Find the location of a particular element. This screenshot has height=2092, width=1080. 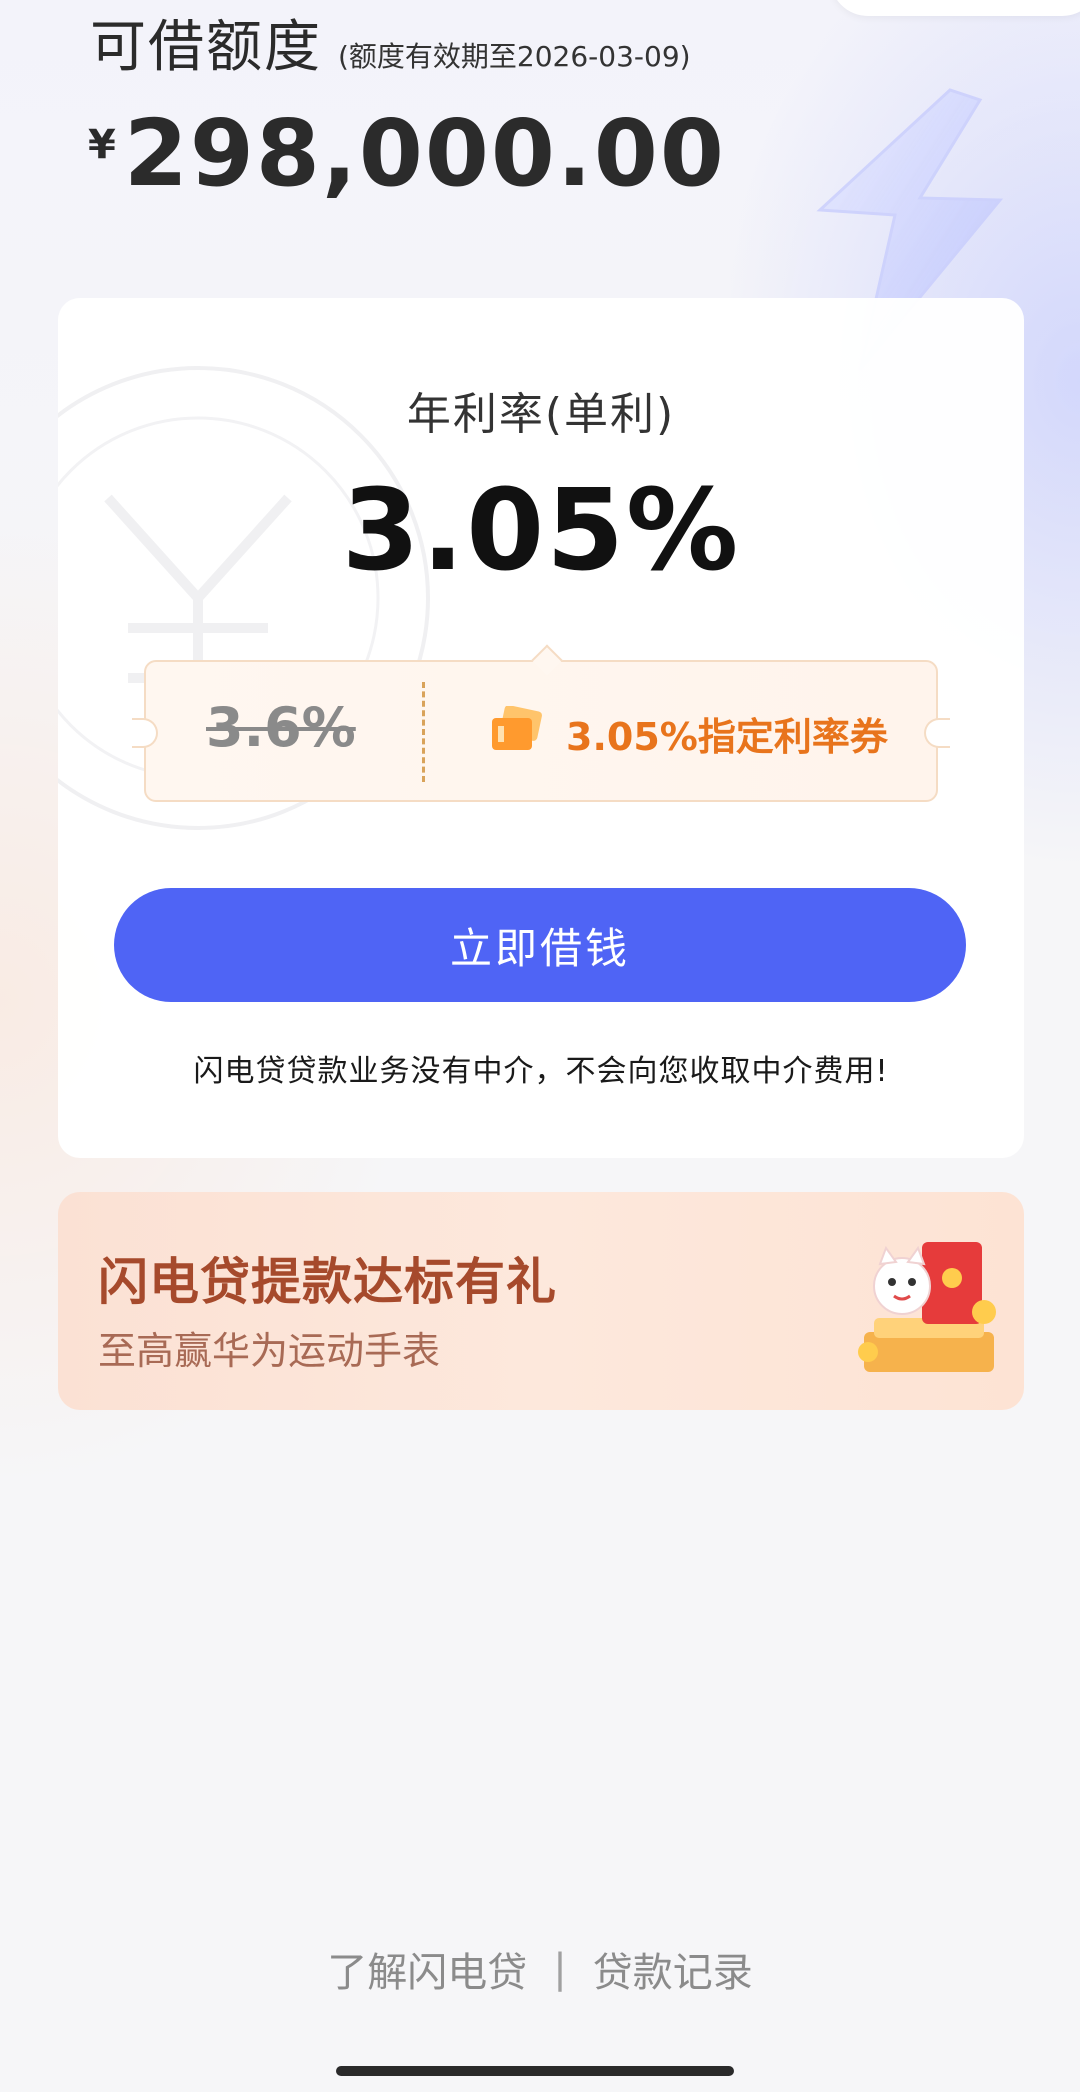

credit-validity: (额度有效期至2026-03-09) is located at coordinates (514, 56).